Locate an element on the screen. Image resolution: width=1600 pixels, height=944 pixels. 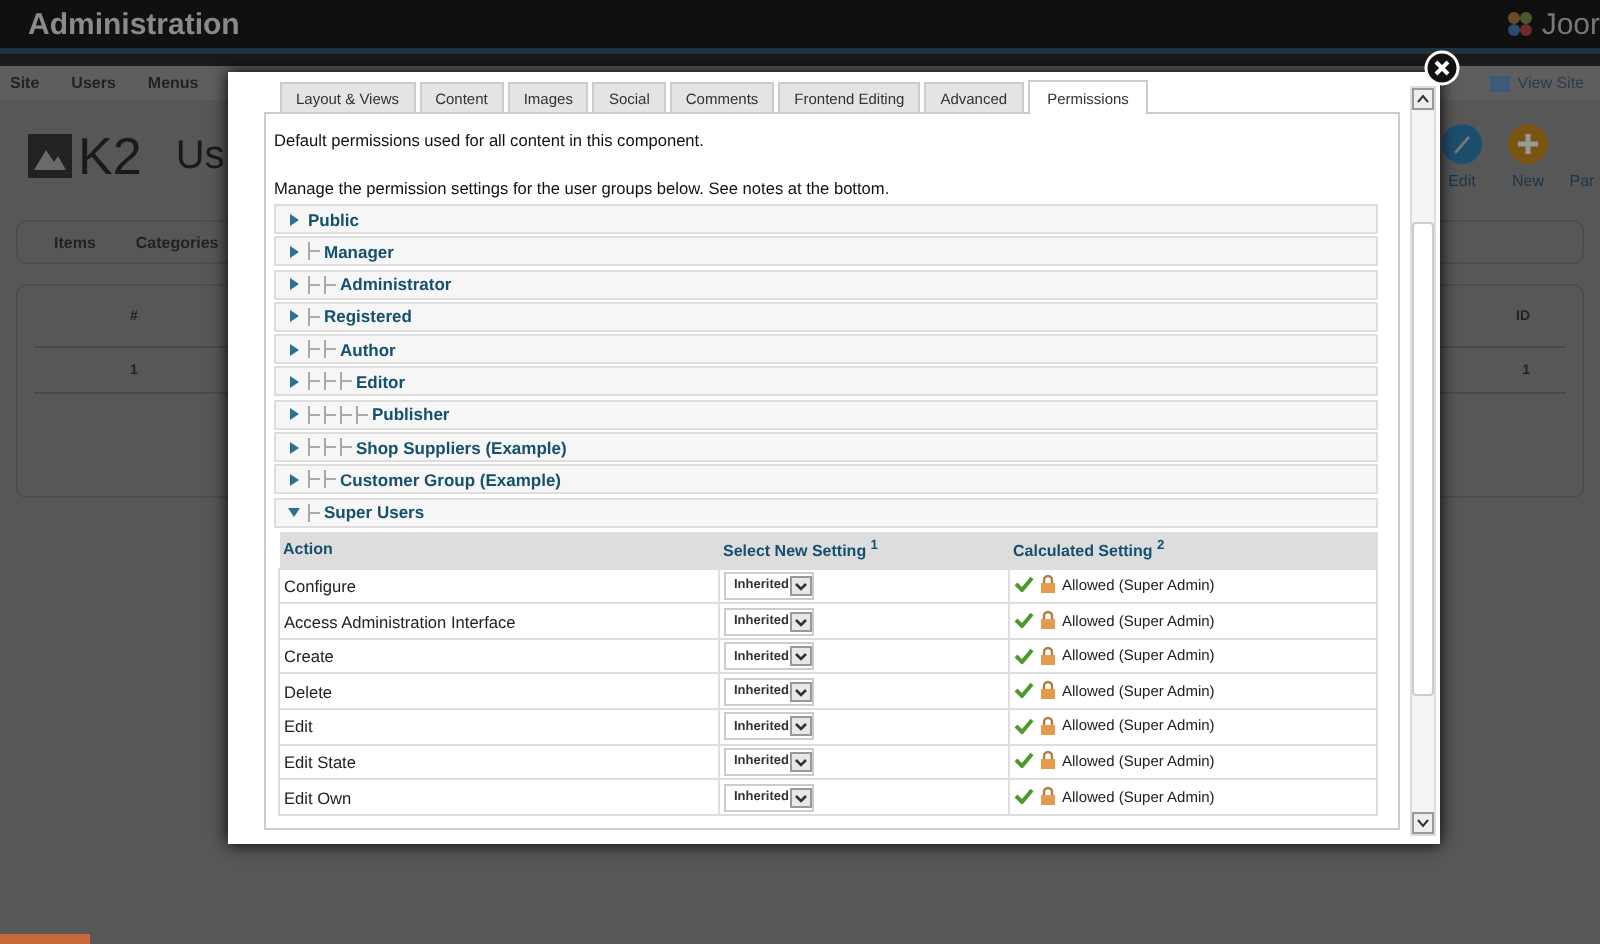
group-row: Customer Group (Example) is located at coordinates (826, 479).